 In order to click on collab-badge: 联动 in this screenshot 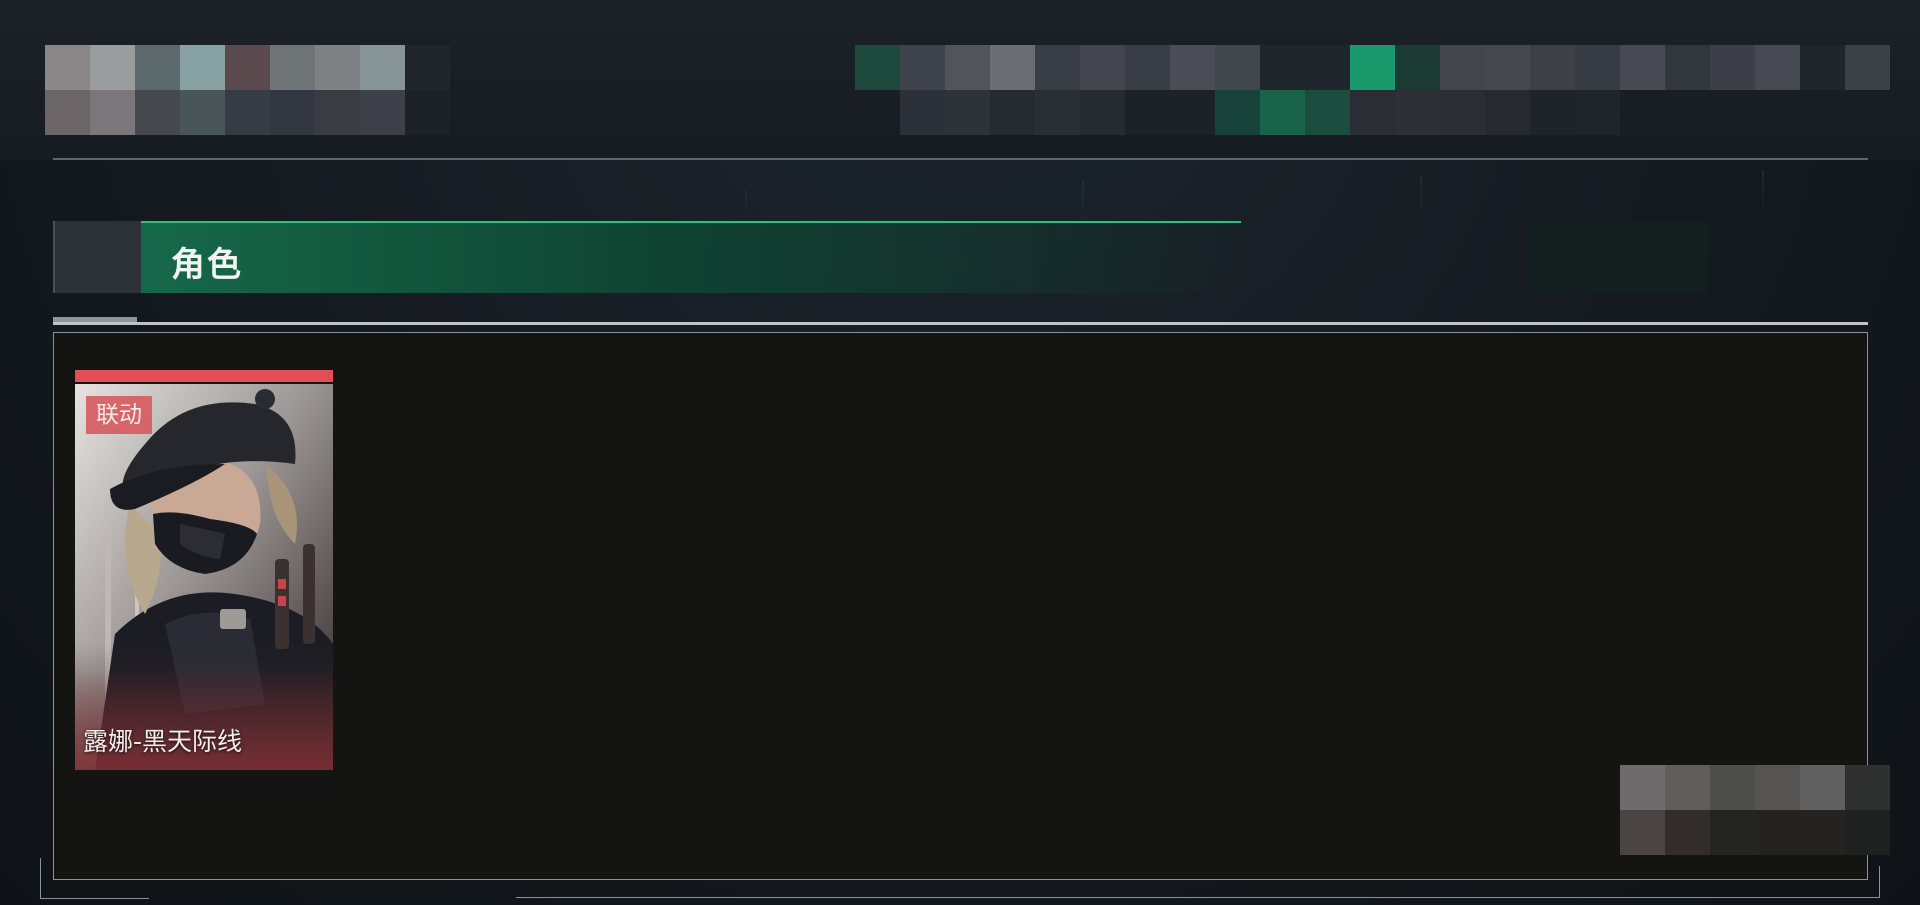, I will do `click(119, 415)`.